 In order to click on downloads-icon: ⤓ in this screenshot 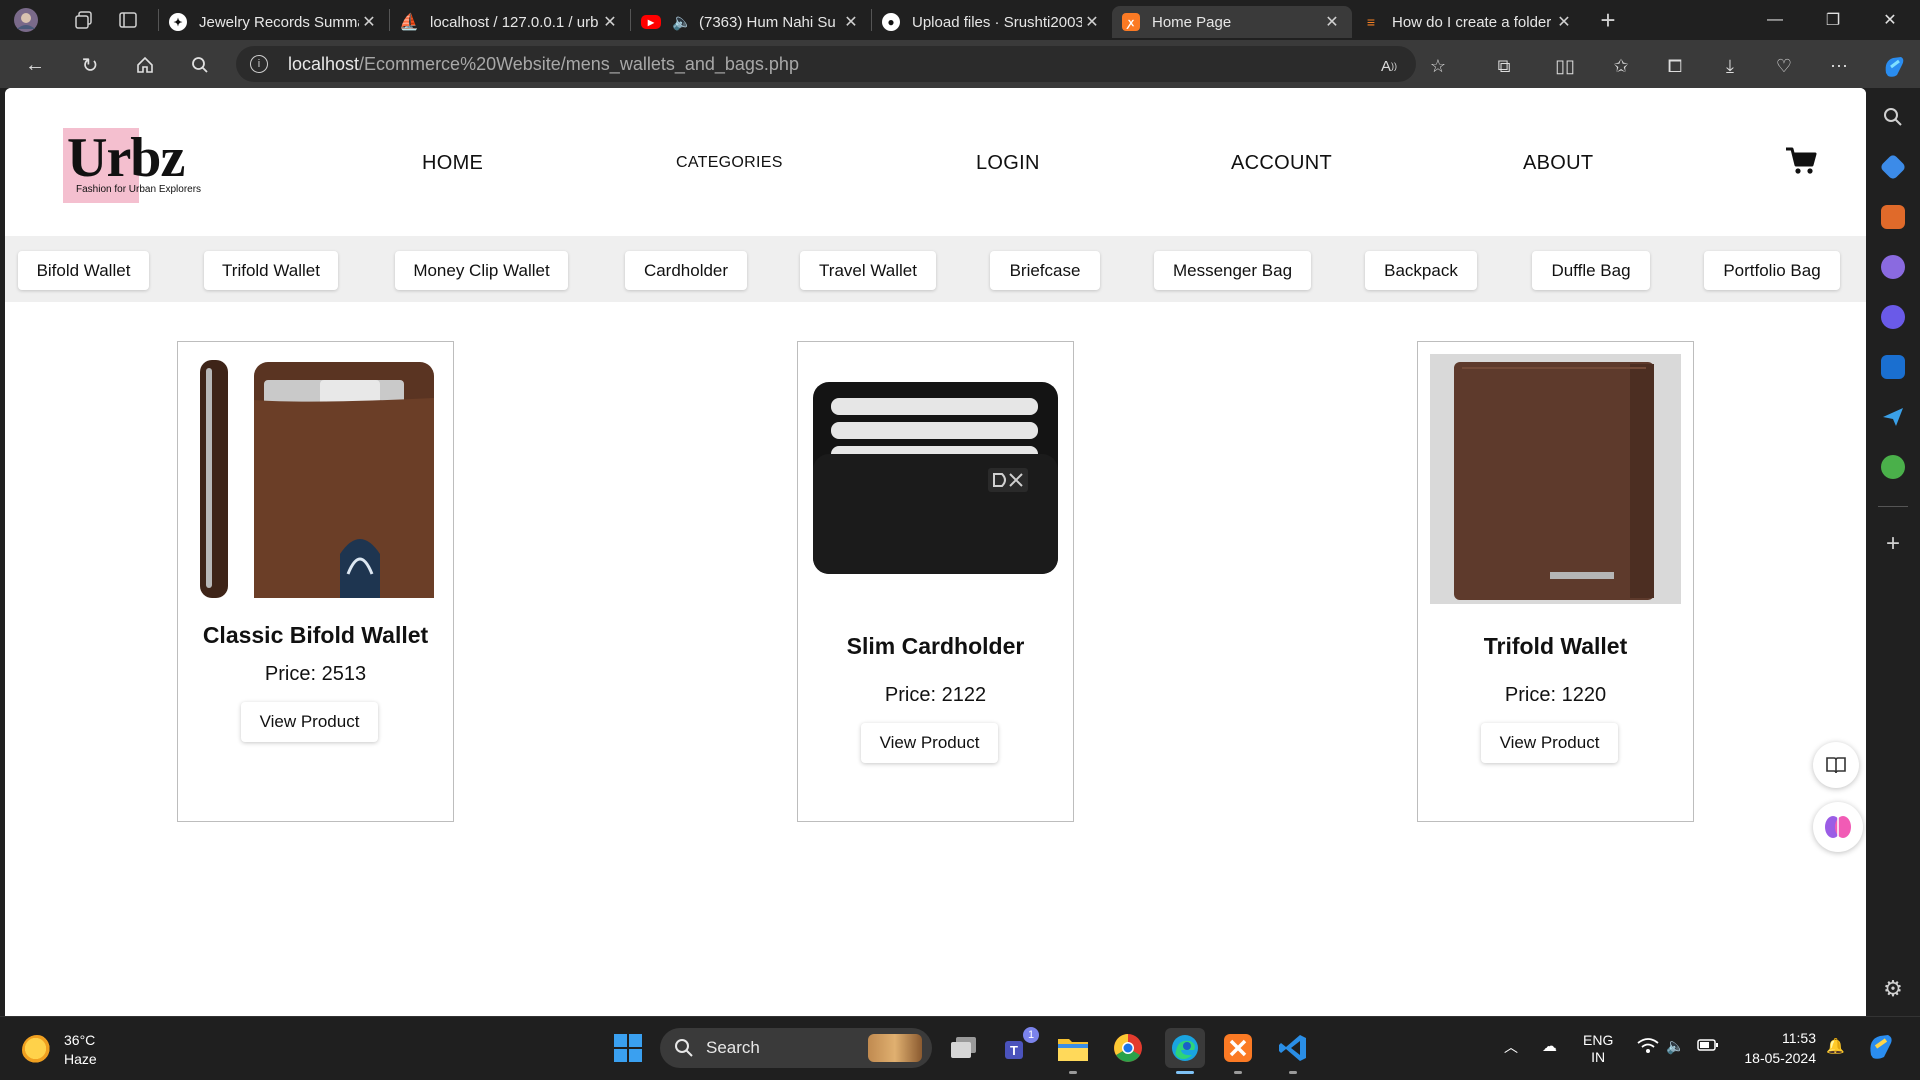, I will do `click(1730, 66)`.